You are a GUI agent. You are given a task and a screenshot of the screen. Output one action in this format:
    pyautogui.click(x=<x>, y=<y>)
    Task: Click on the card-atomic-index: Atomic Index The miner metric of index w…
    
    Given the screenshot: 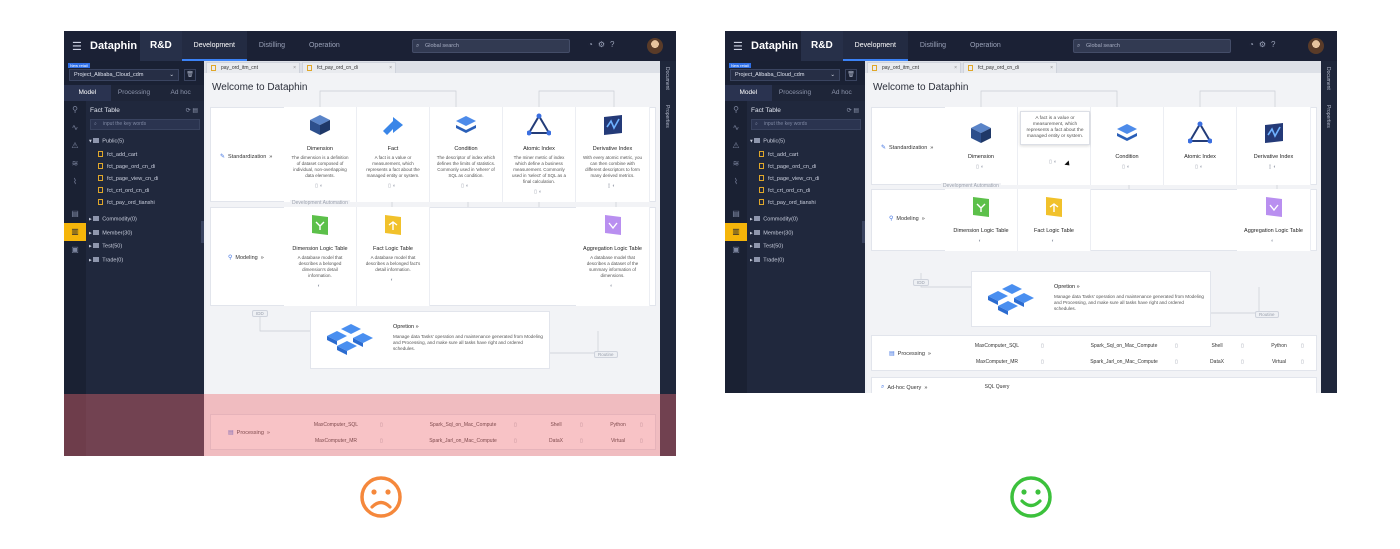 What is the action you would take?
    pyautogui.click(x=539, y=154)
    